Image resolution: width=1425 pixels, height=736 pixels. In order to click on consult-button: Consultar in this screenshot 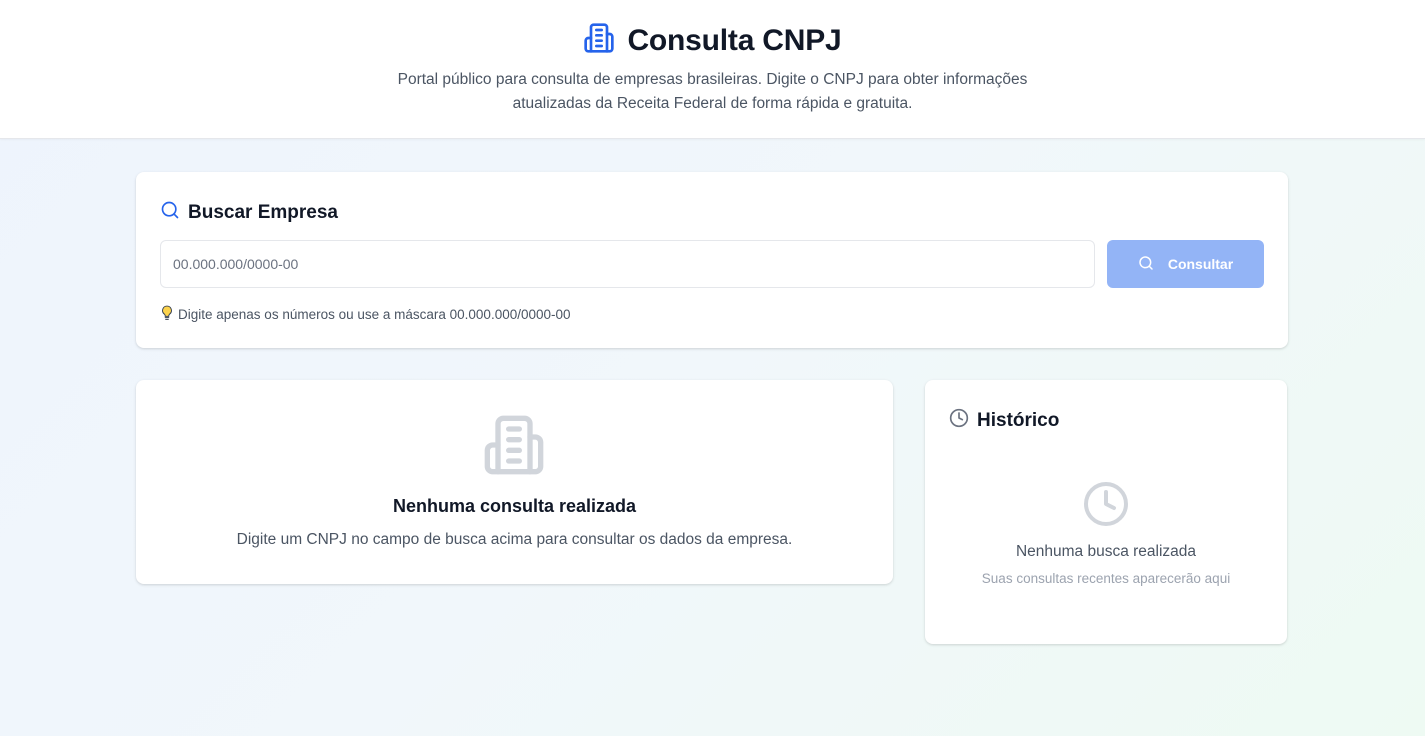, I will do `click(1185, 264)`.